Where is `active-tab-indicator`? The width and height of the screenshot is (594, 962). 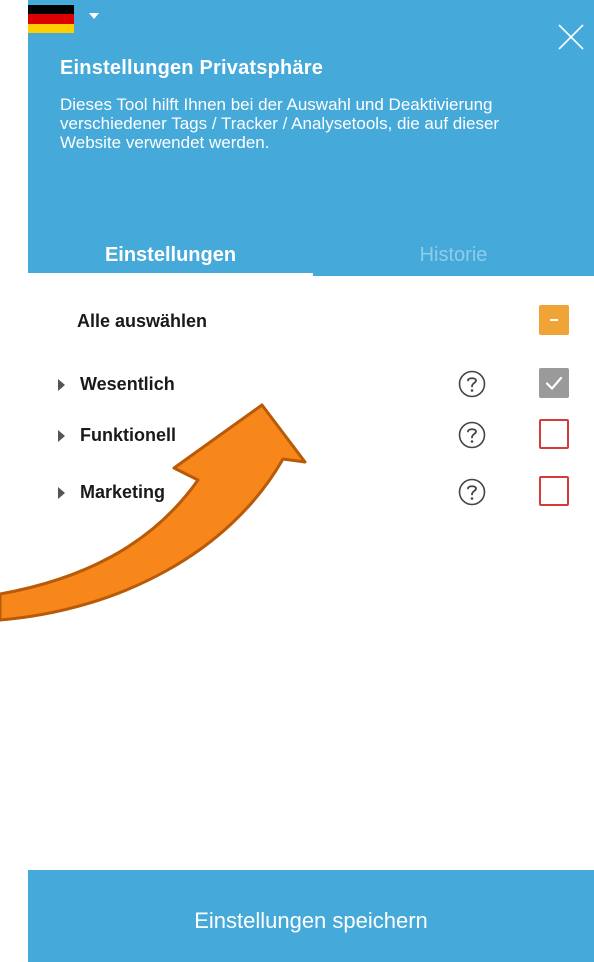
active-tab-indicator is located at coordinates (170, 274).